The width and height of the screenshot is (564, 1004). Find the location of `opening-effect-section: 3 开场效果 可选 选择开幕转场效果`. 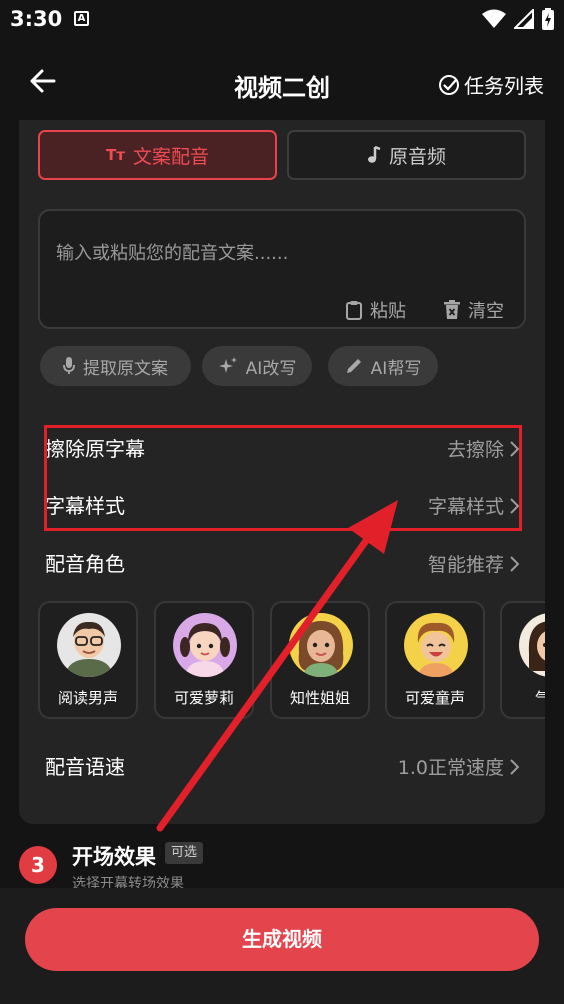

opening-effect-section: 3 开场效果 可选 选择开幕转场效果 is located at coordinates (282, 859).